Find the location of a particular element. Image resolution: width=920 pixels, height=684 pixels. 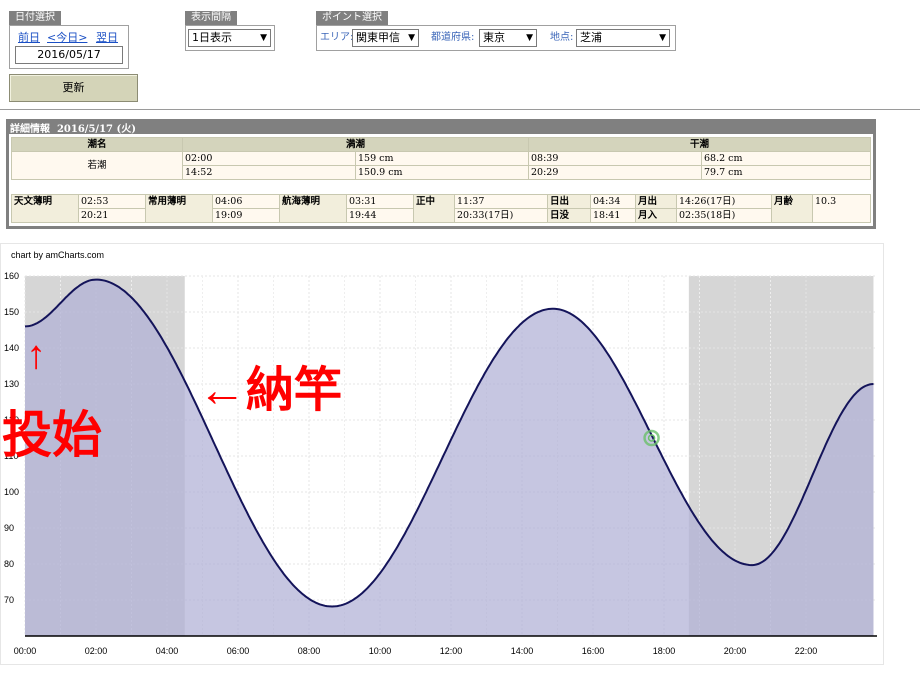

y-tick-label: 80 is located at coordinates (9, 564).